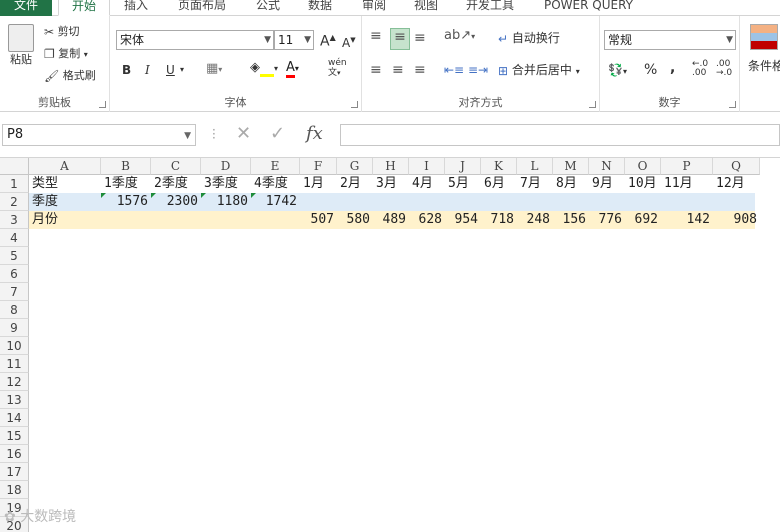 This screenshot has height=532, width=780. What do you see at coordinates (376, 70) in the screenshot?
I see `align-left-button: ≡` at bounding box center [376, 70].